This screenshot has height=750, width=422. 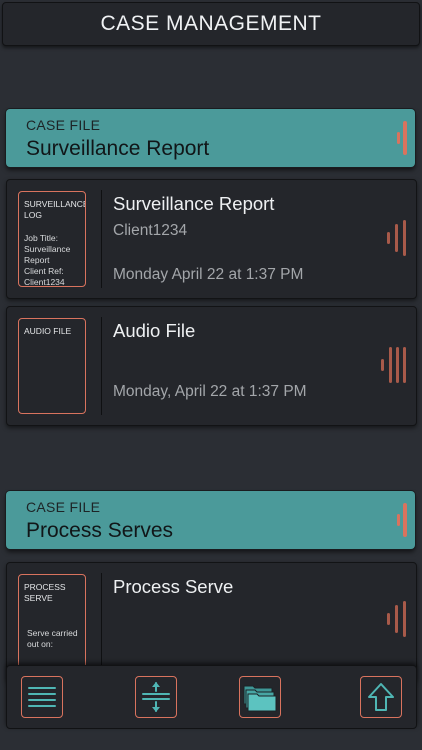 I want to click on bottom-toolbar, so click(x=211, y=697).